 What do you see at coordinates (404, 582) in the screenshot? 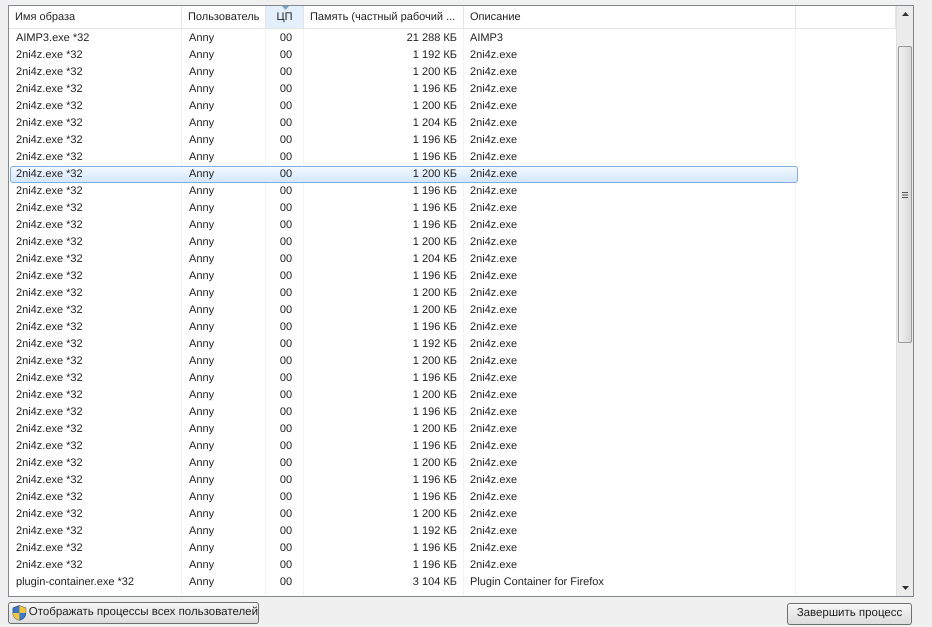
I see `process-row: plugin-container.exe *32 Anny 00 3 104 КБ Plugin Container for Firefox` at bounding box center [404, 582].